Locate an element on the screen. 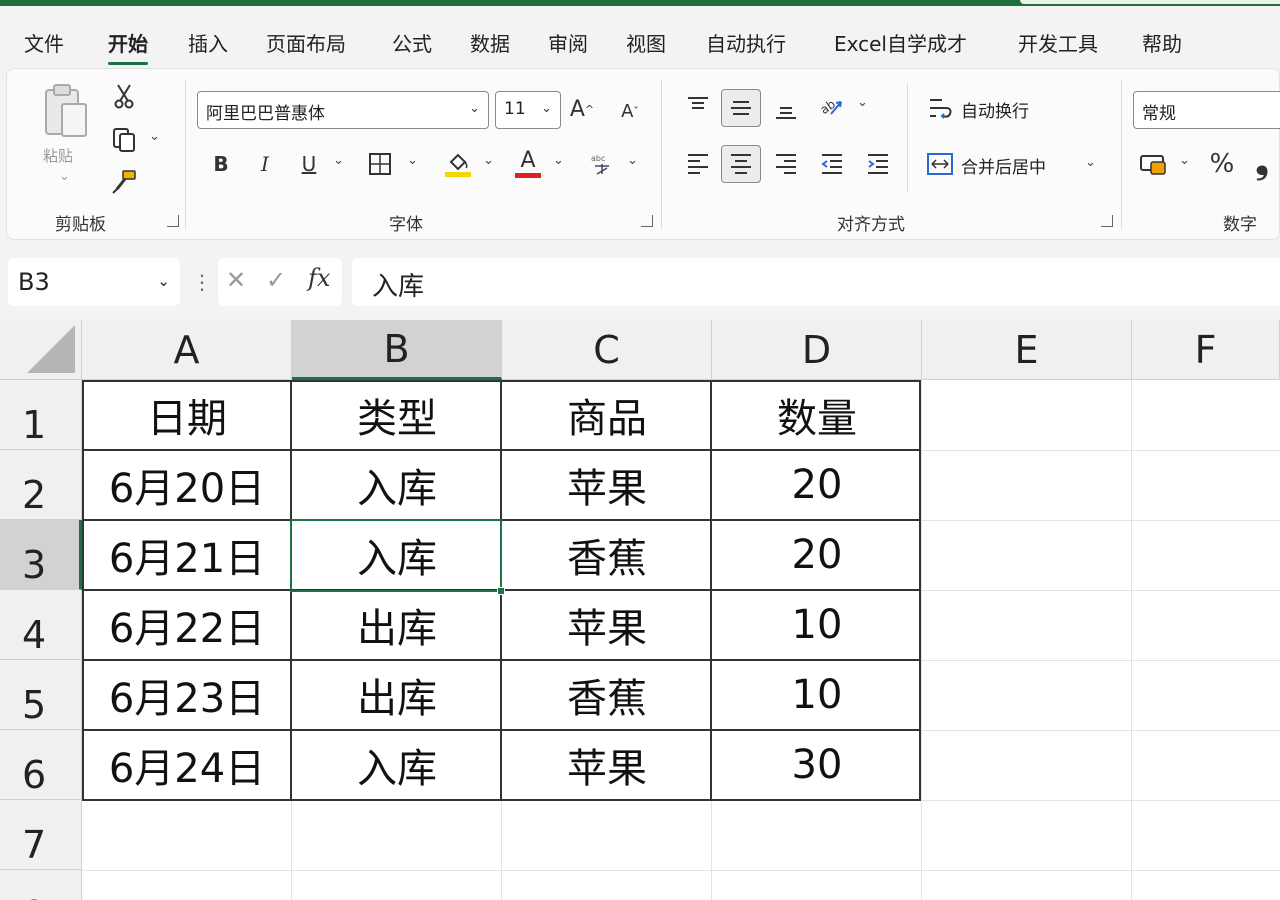 The image size is (1280, 900). copy-dropdown-icon: ⌄ is located at coordinates (154, 136).